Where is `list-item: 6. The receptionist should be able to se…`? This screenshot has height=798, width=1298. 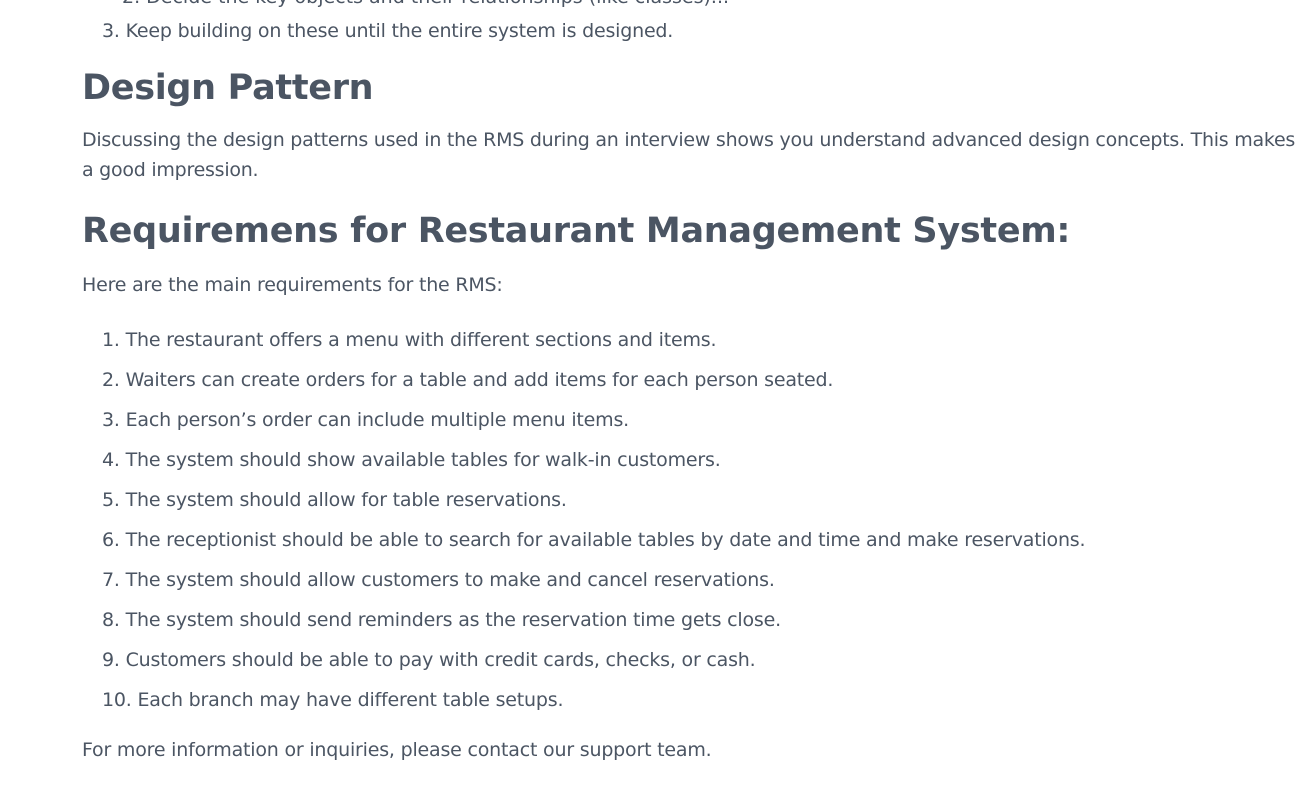 list-item: 6. The receptionist should be able to se… is located at coordinates (594, 548).